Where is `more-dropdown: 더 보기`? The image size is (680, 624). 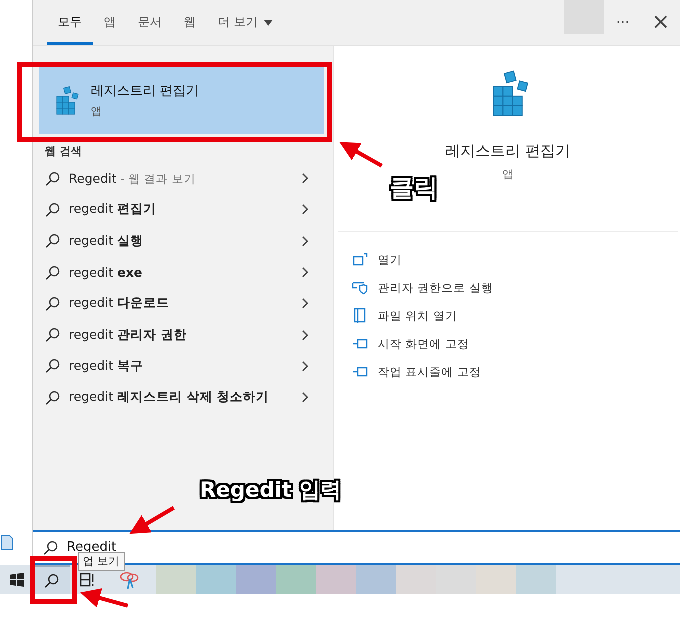 more-dropdown: 더 보기 is located at coordinates (245, 24).